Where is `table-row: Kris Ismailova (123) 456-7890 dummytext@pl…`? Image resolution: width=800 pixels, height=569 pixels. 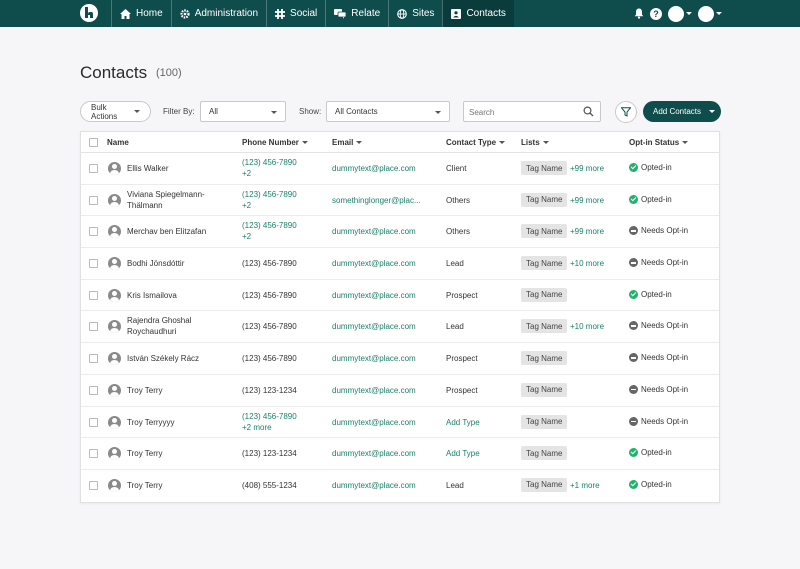
table-row: Kris Ismailova (123) 456-7890 dummytext@pl… is located at coordinates (400, 296).